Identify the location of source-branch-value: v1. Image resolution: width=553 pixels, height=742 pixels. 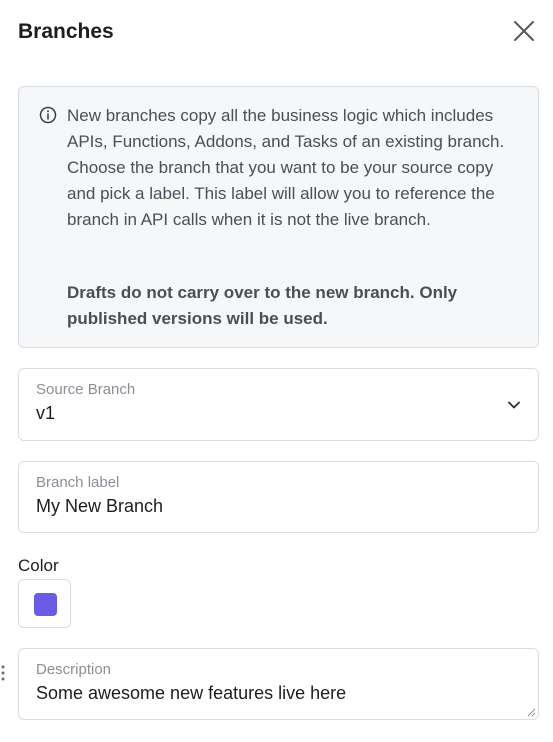
(46, 413).